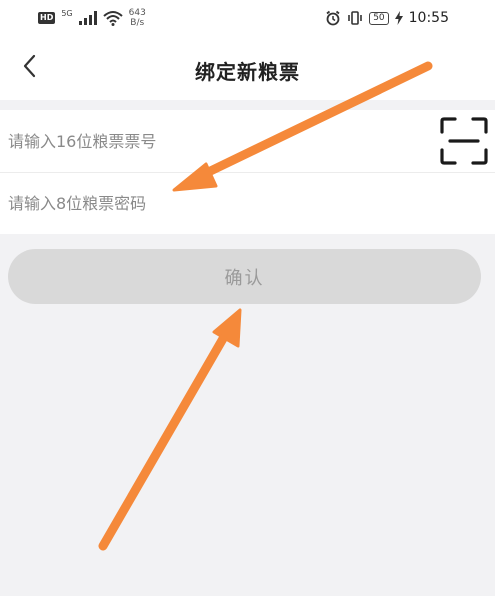  I want to click on scan-icon, so click(464, 141).